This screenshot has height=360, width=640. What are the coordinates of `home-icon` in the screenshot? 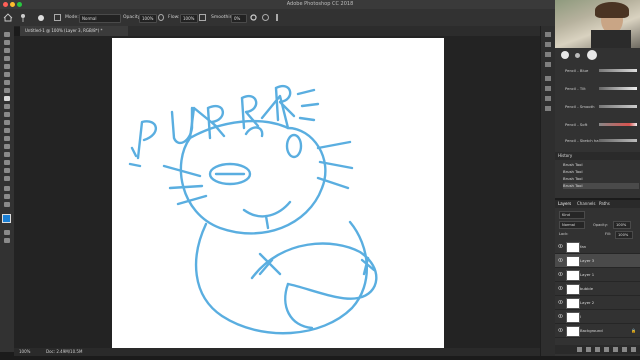 It's located at (8, 17).